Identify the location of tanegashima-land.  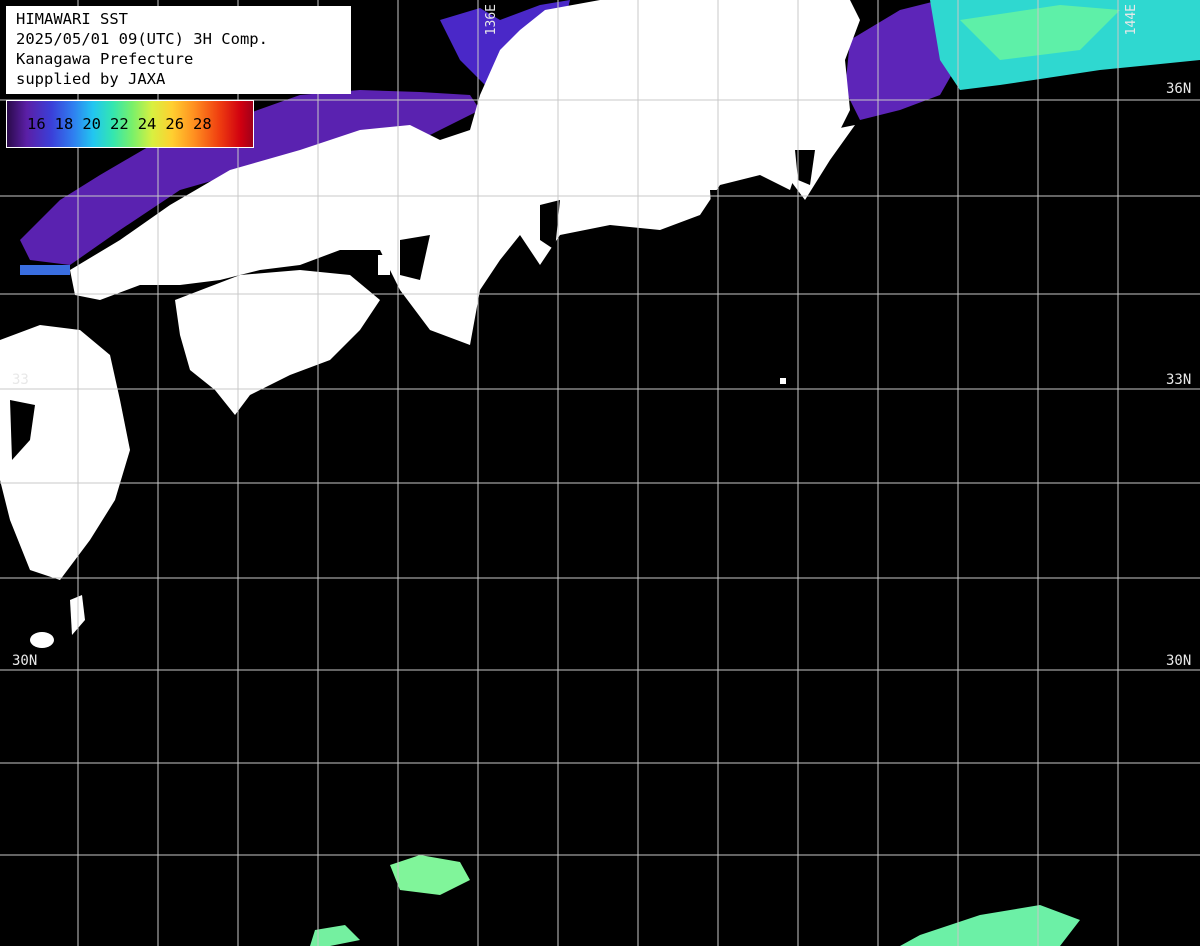
(42, 640).